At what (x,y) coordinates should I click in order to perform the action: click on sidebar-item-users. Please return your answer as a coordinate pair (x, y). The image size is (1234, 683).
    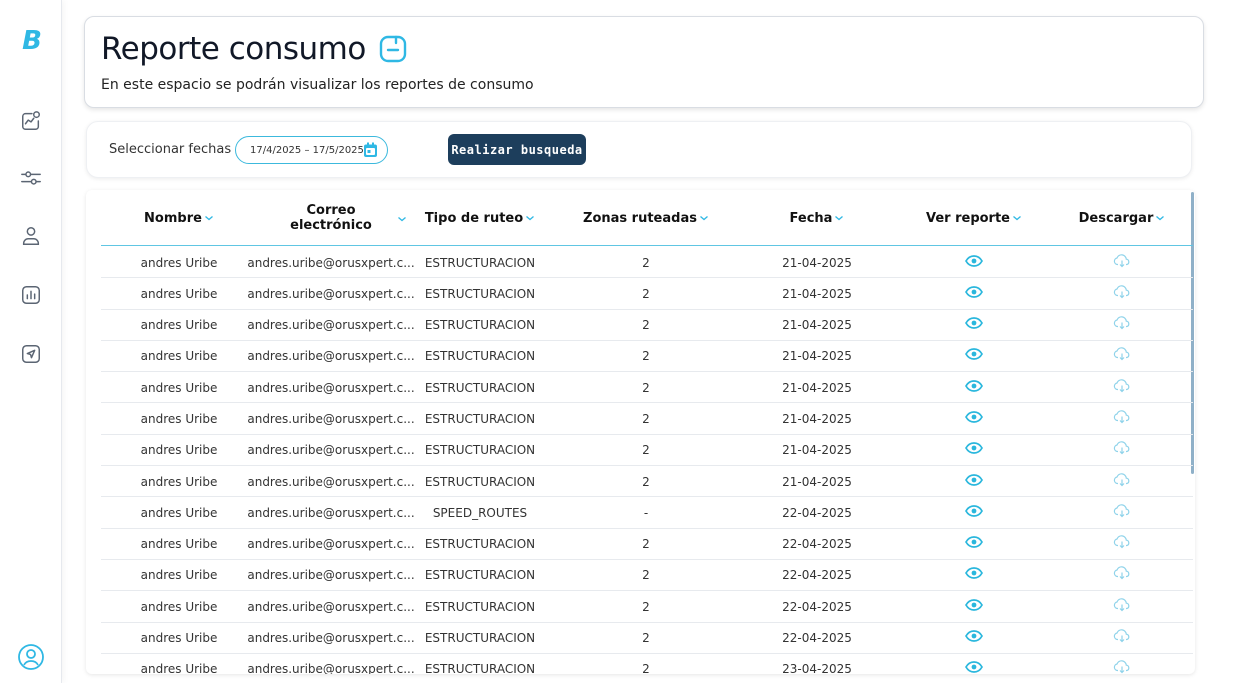
    Looking at the image, I should click on (31, 236).